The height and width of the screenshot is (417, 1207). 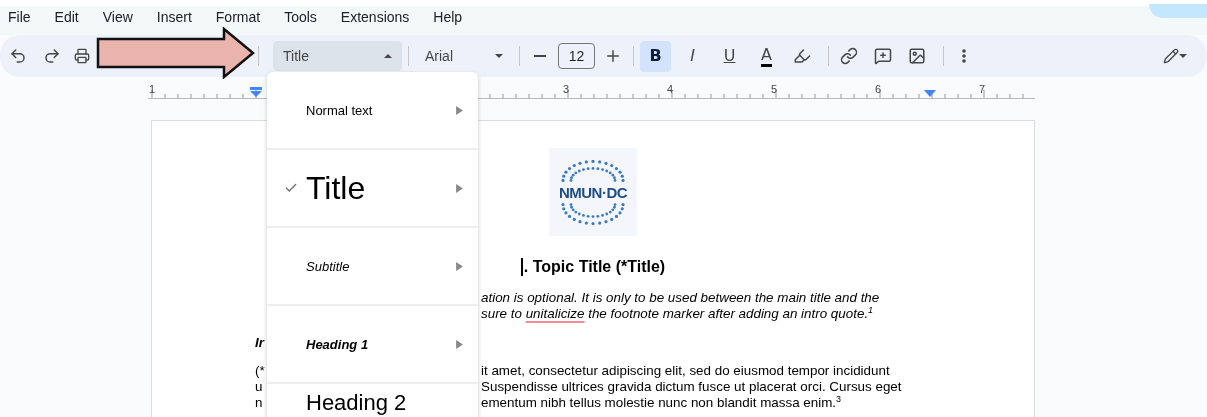 I want to click on bold-button: B, so click(x=655, y=56).